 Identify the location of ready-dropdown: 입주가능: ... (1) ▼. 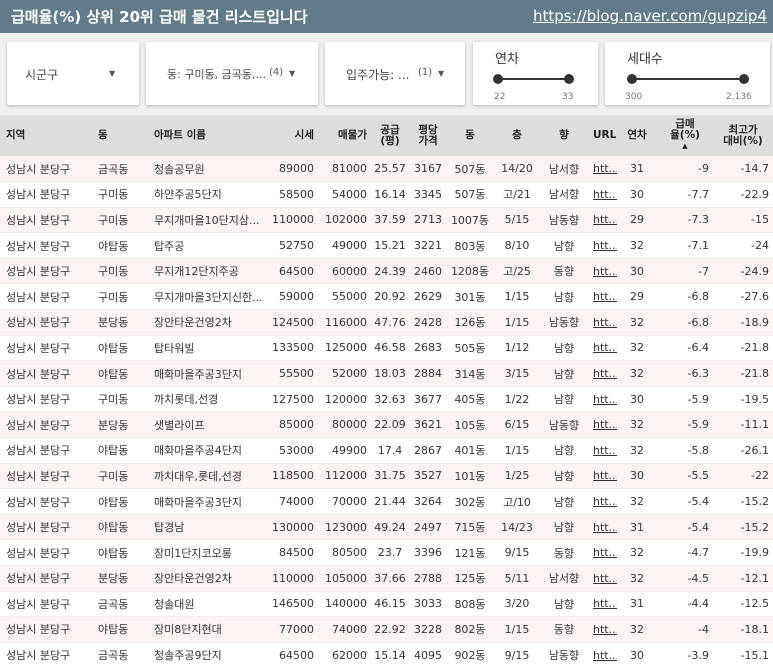
(395, 73).